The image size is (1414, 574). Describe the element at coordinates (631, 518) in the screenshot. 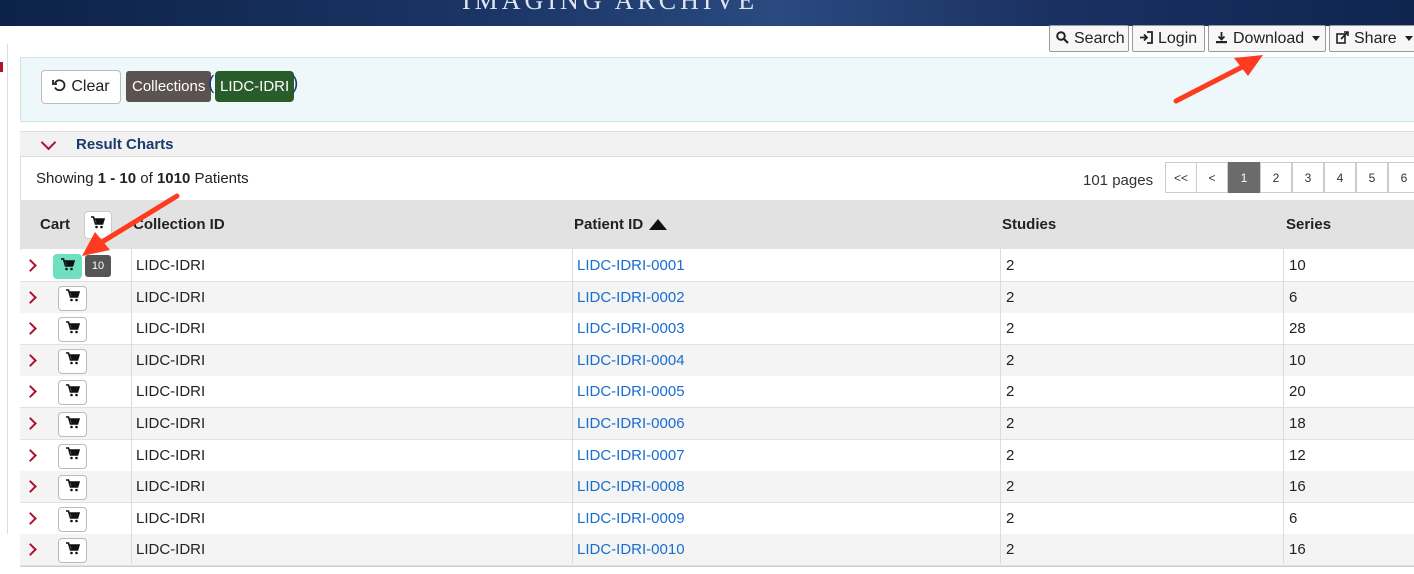

I see `patient-id-link: LIDC-IDRI-0009` at that location.